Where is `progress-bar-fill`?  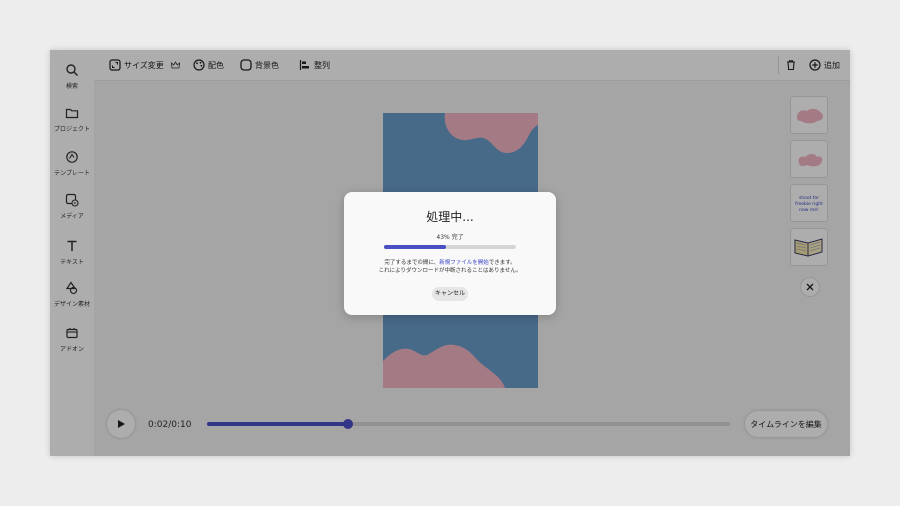
progress-bar-fill is located at coordinates (415, 247).